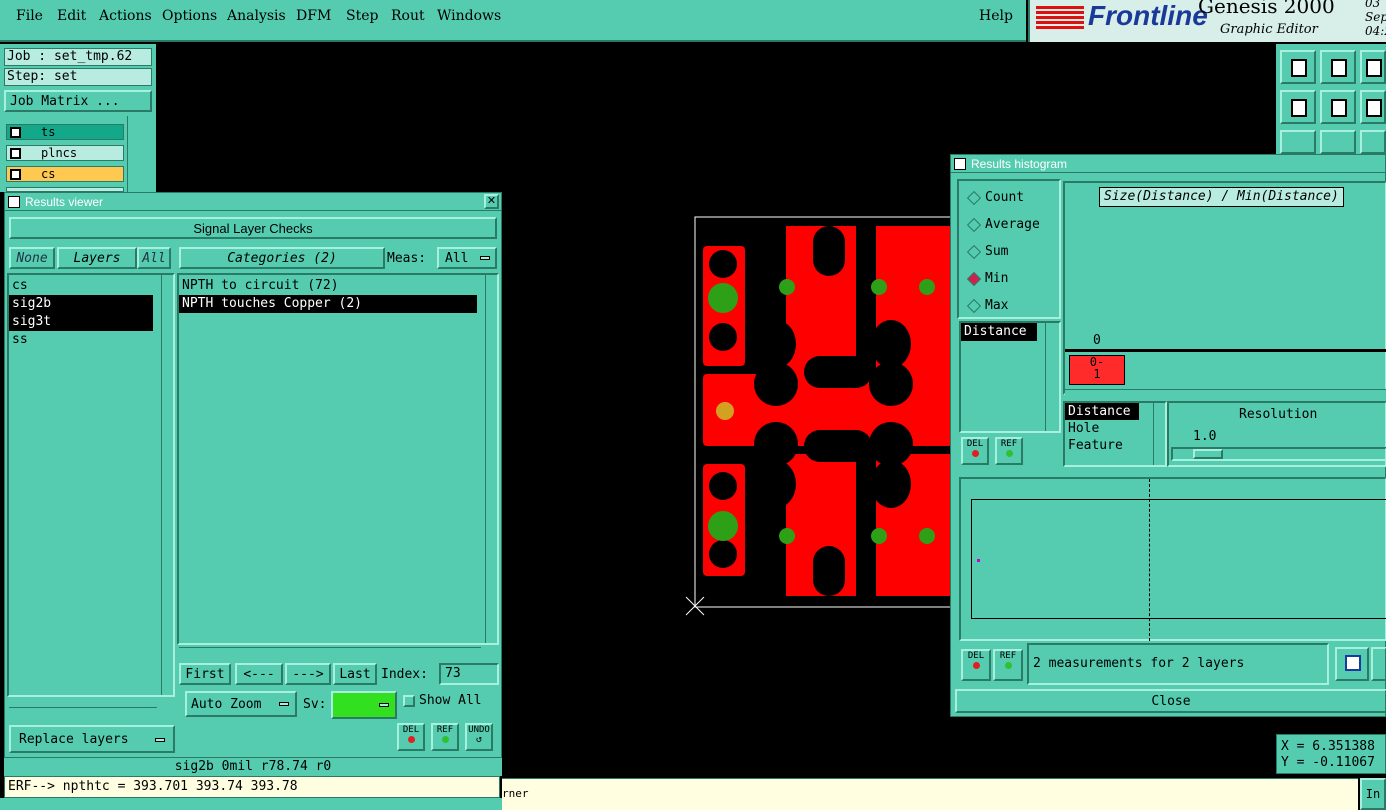  What do you see at coordinates (65, 153) in the screenshot?
I see `layer-item-plncs: plncs` at bounding box center [65, 153].